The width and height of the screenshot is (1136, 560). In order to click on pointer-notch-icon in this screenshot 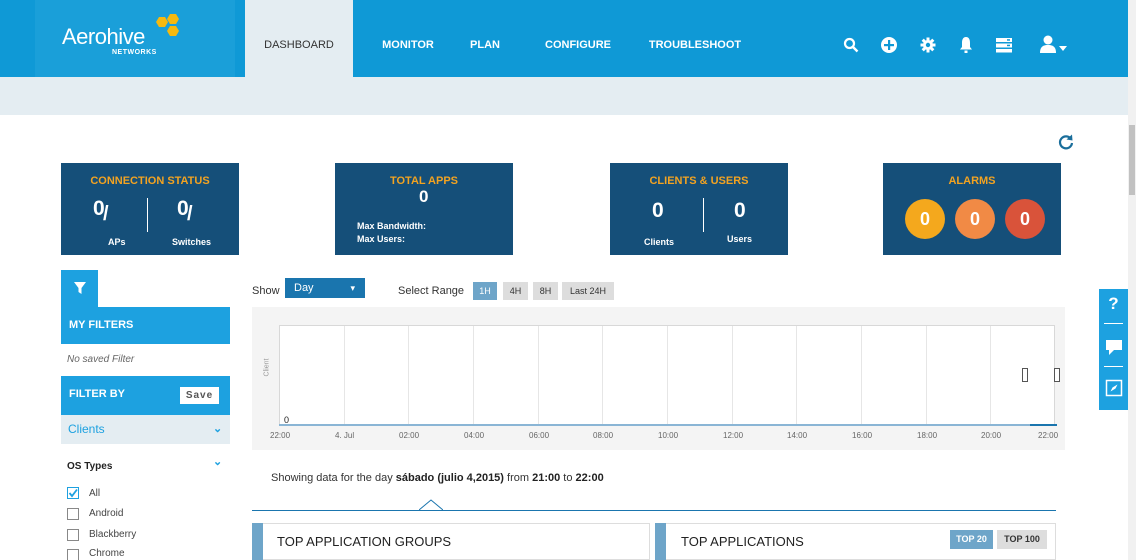, I will do `click(431, 505)`.